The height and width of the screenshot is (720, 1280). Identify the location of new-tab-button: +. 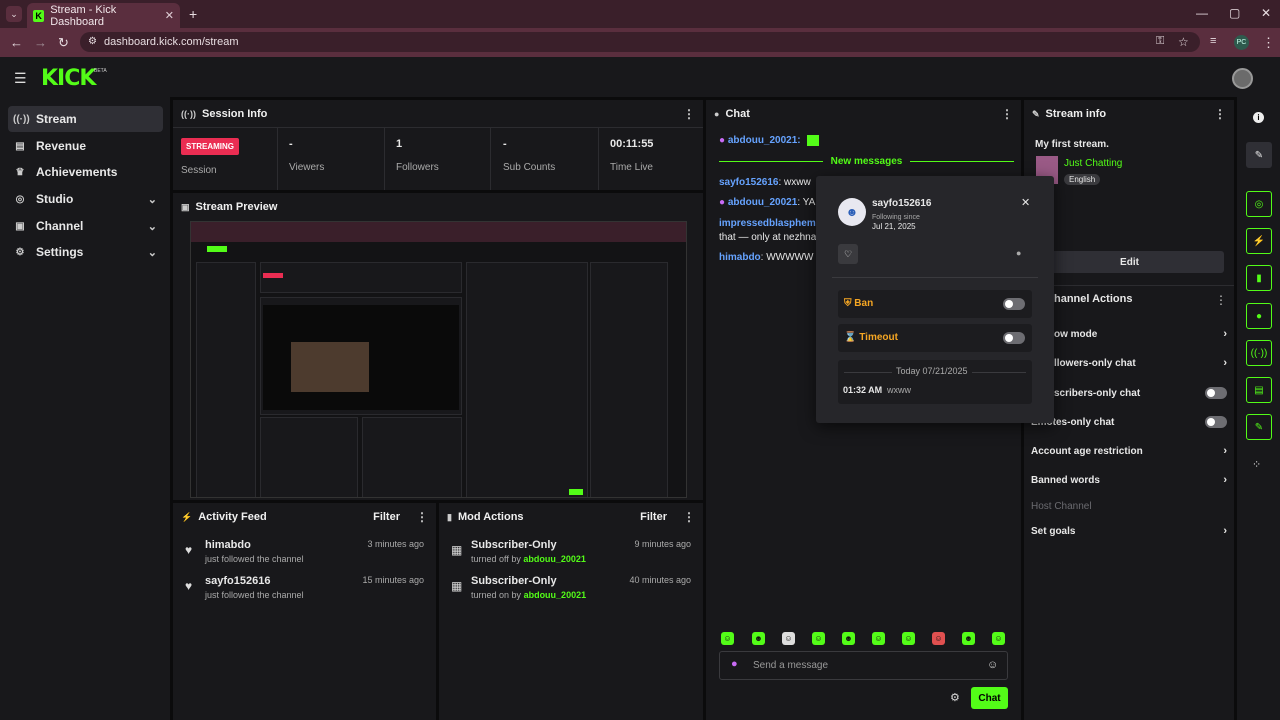
(193, 14).